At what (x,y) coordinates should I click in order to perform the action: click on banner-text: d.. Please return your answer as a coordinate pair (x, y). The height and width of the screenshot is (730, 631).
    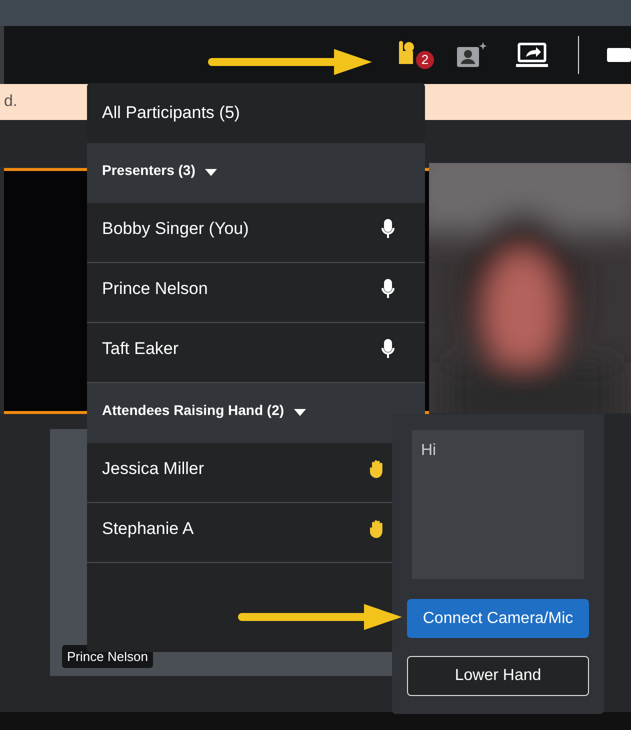
    Looking at the image, I should click on (11, 102).